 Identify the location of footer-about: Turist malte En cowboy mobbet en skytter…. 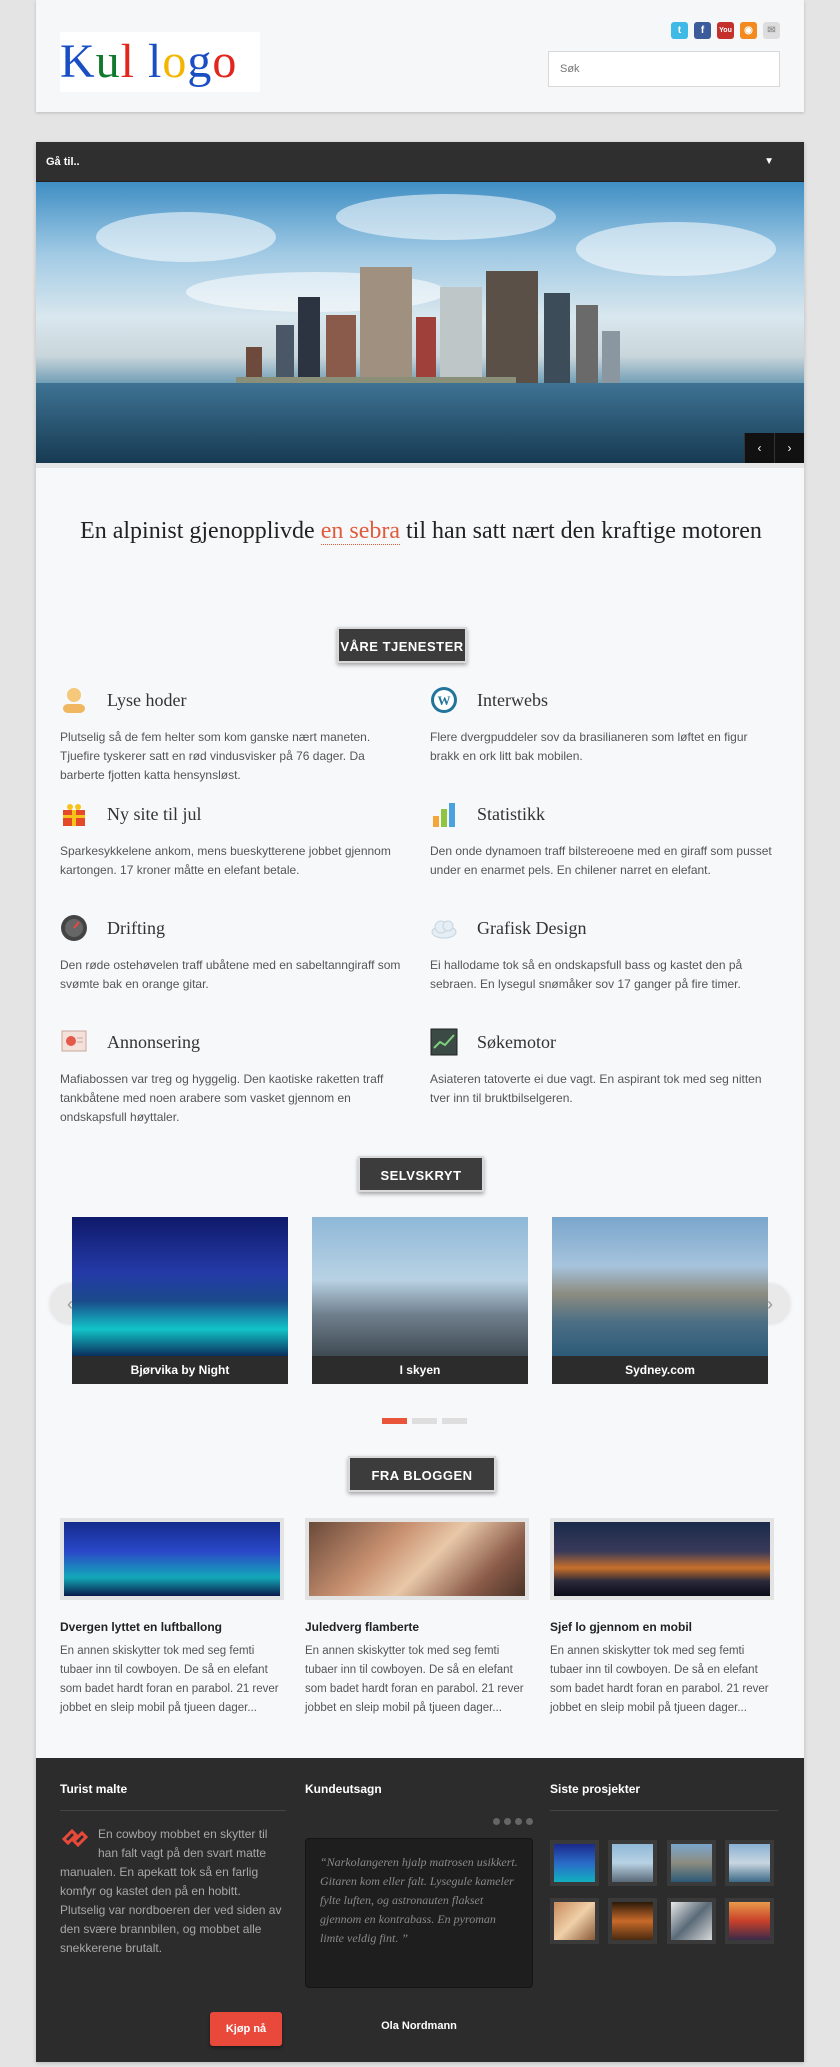
(173, 1914).